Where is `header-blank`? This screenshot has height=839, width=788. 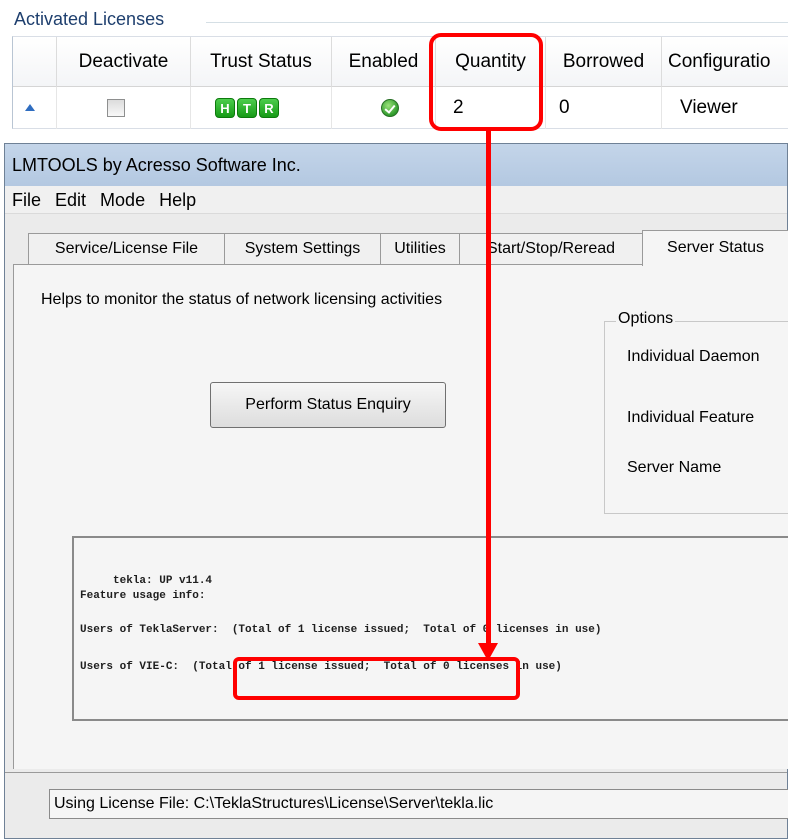 header-blank is located at coordinates (35, 62).